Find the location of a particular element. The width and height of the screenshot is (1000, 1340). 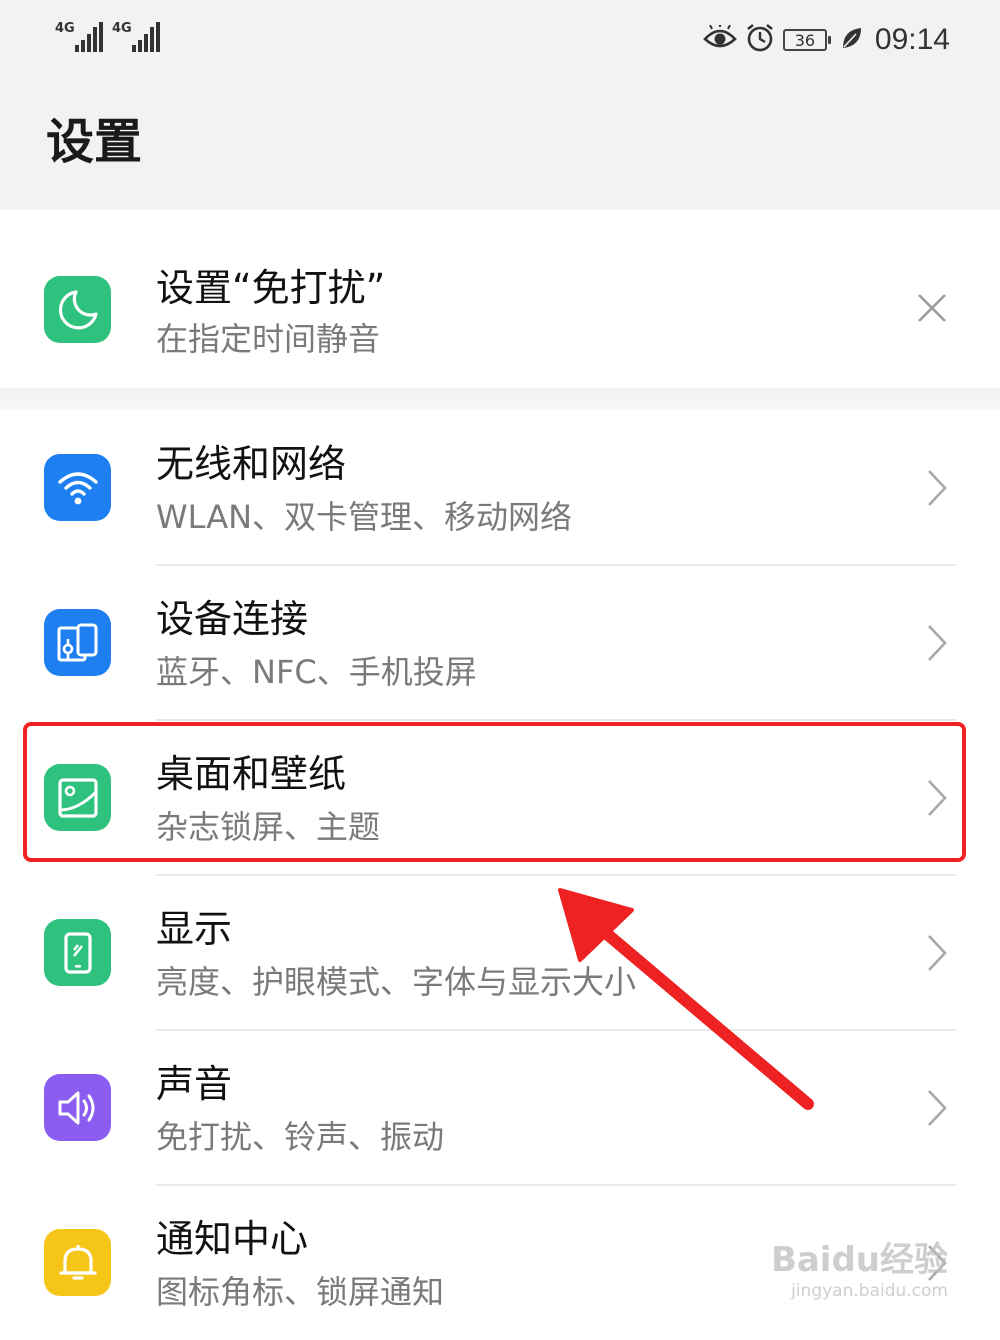

page-title: 设置 is located at coordinates (94, 142).